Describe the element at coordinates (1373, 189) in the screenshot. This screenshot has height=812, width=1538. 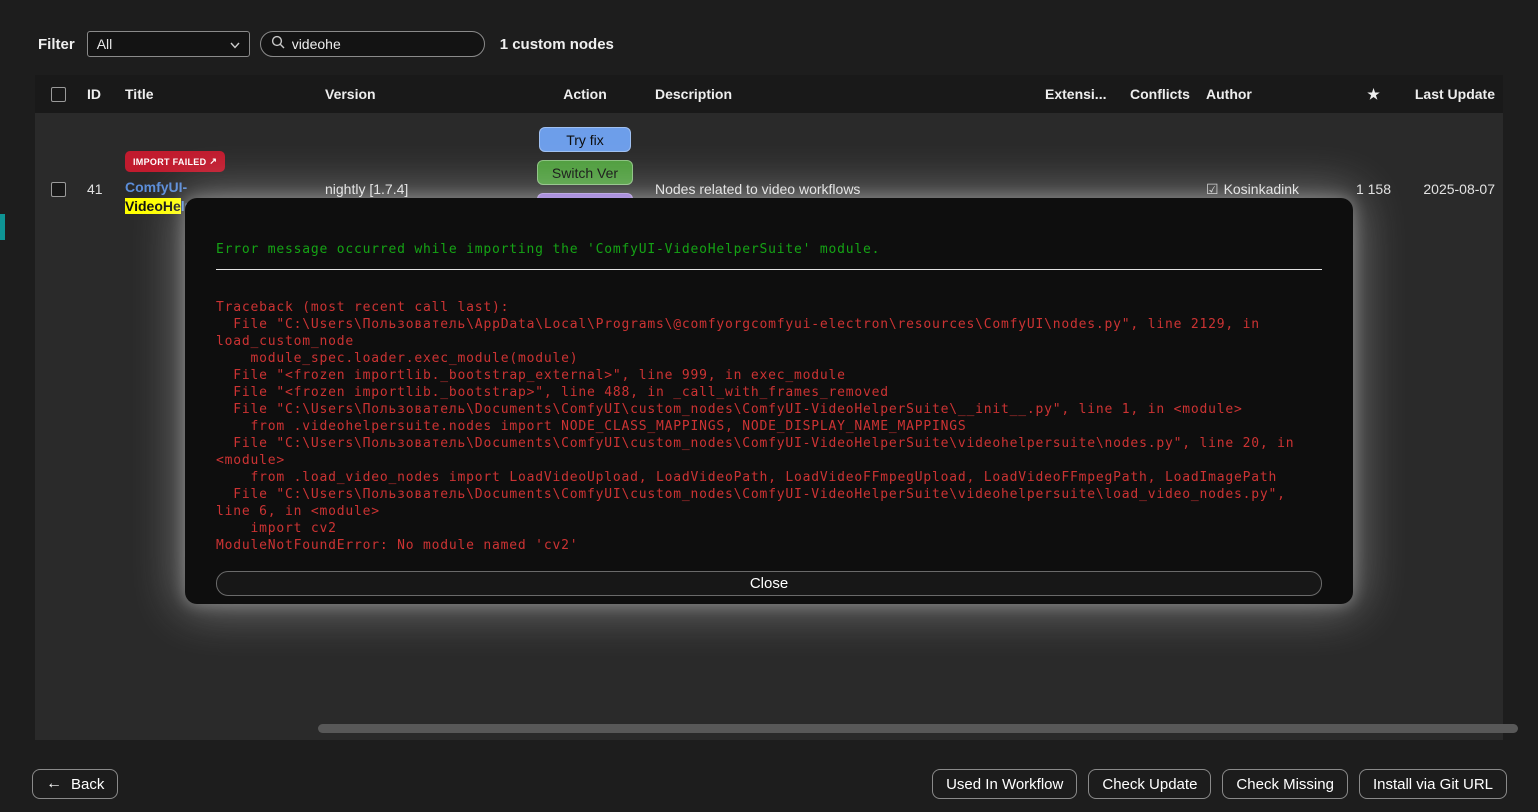
I see `row-stars: 1 158` at that location.